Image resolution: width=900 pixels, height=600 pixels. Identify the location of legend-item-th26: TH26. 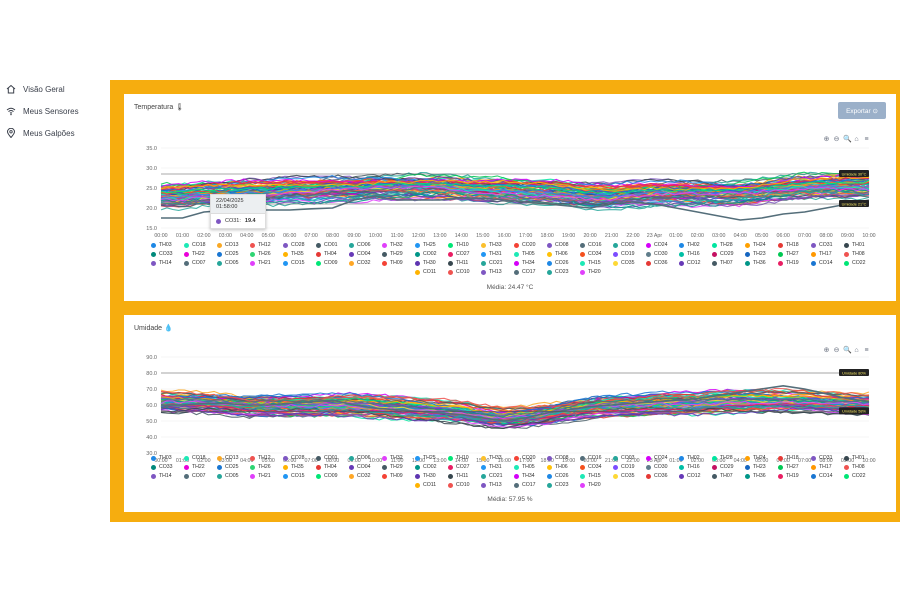
(266, 254).